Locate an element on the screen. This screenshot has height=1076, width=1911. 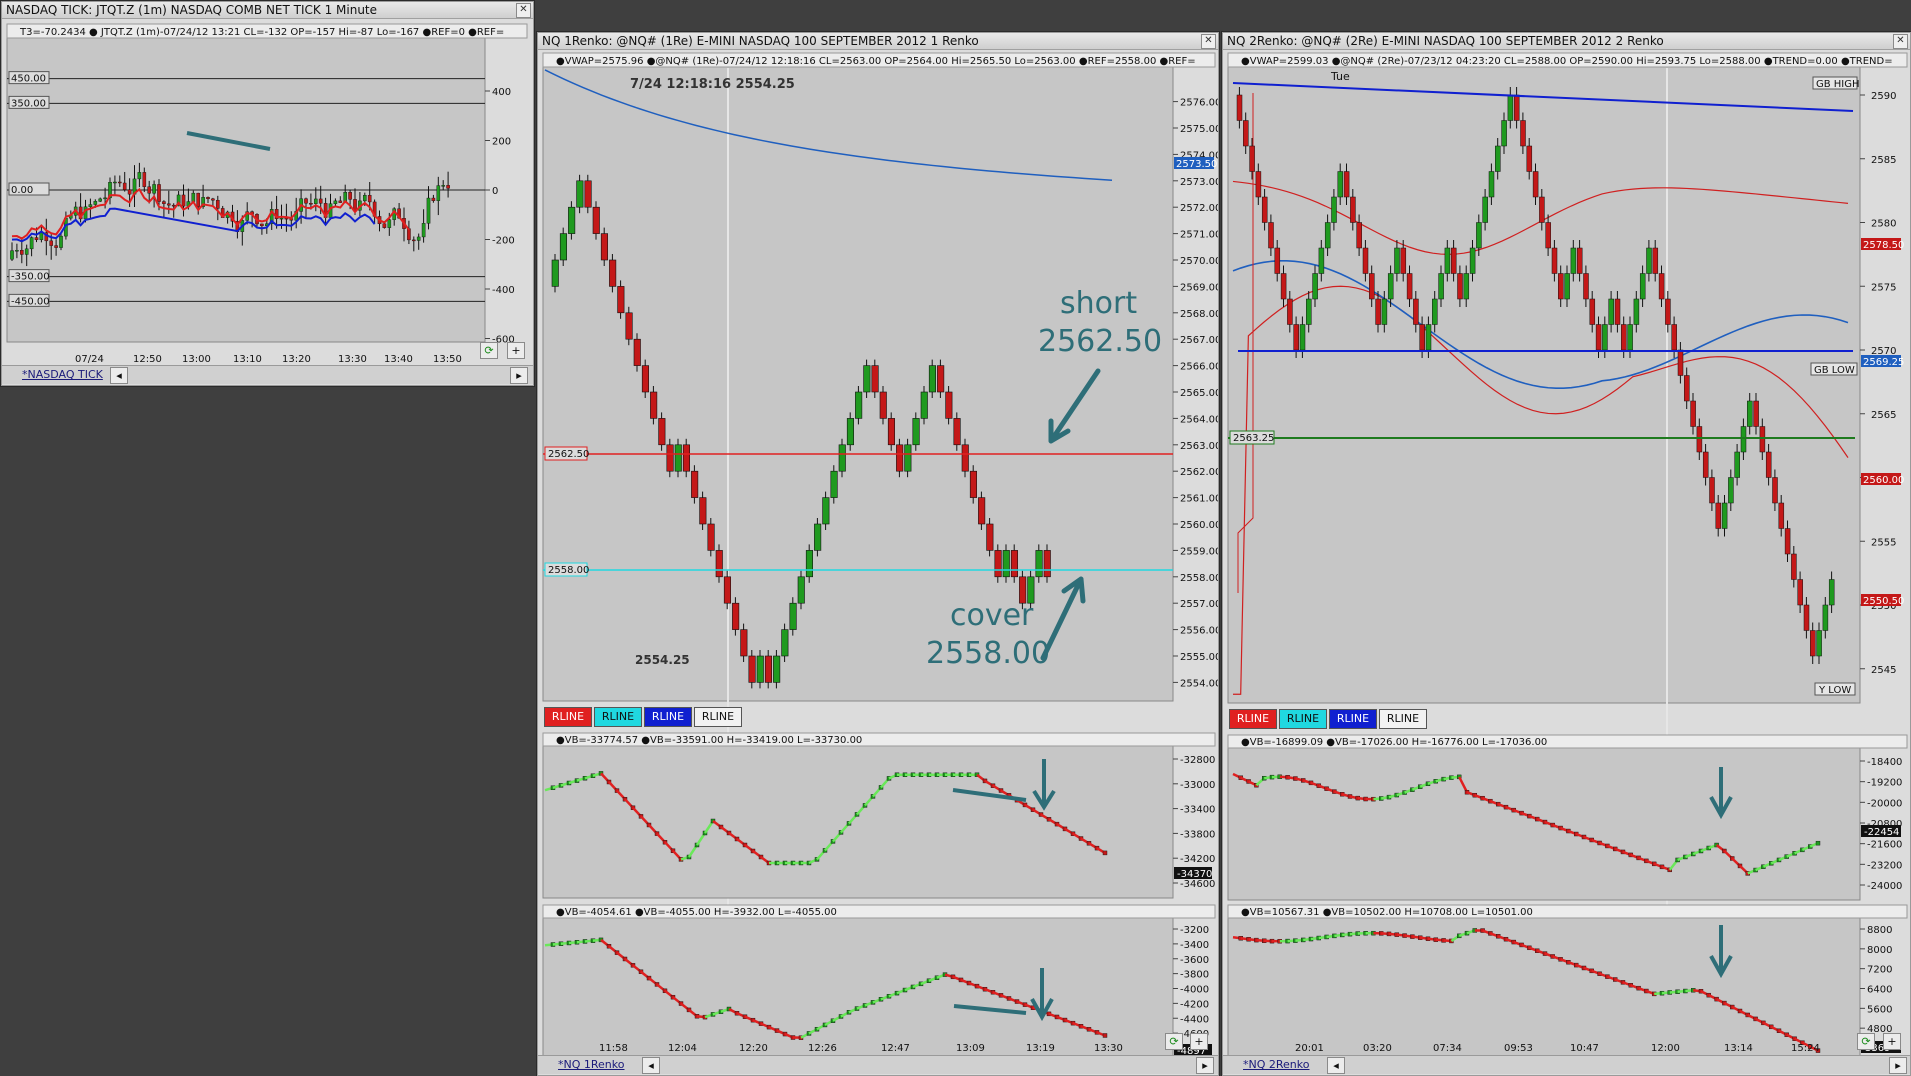
renko1-footer: *NQ 1Renko ◂ ▸ is located at coordinates (878, 1064).